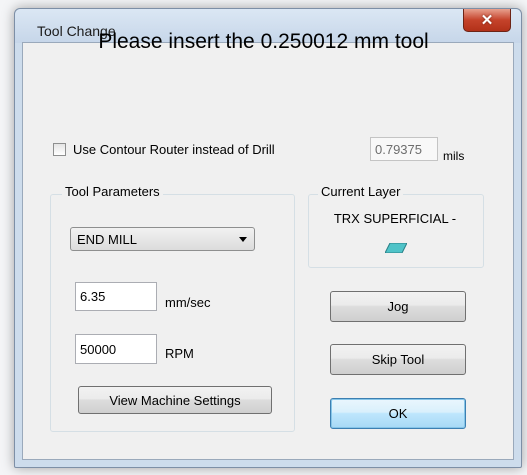 Image resolution: width=527 pixels, height=475 pixels. What do you see at coordinates (396, 248) in the screenshot?
I see `layer-color-swatch` at bounding box center [396, 248].